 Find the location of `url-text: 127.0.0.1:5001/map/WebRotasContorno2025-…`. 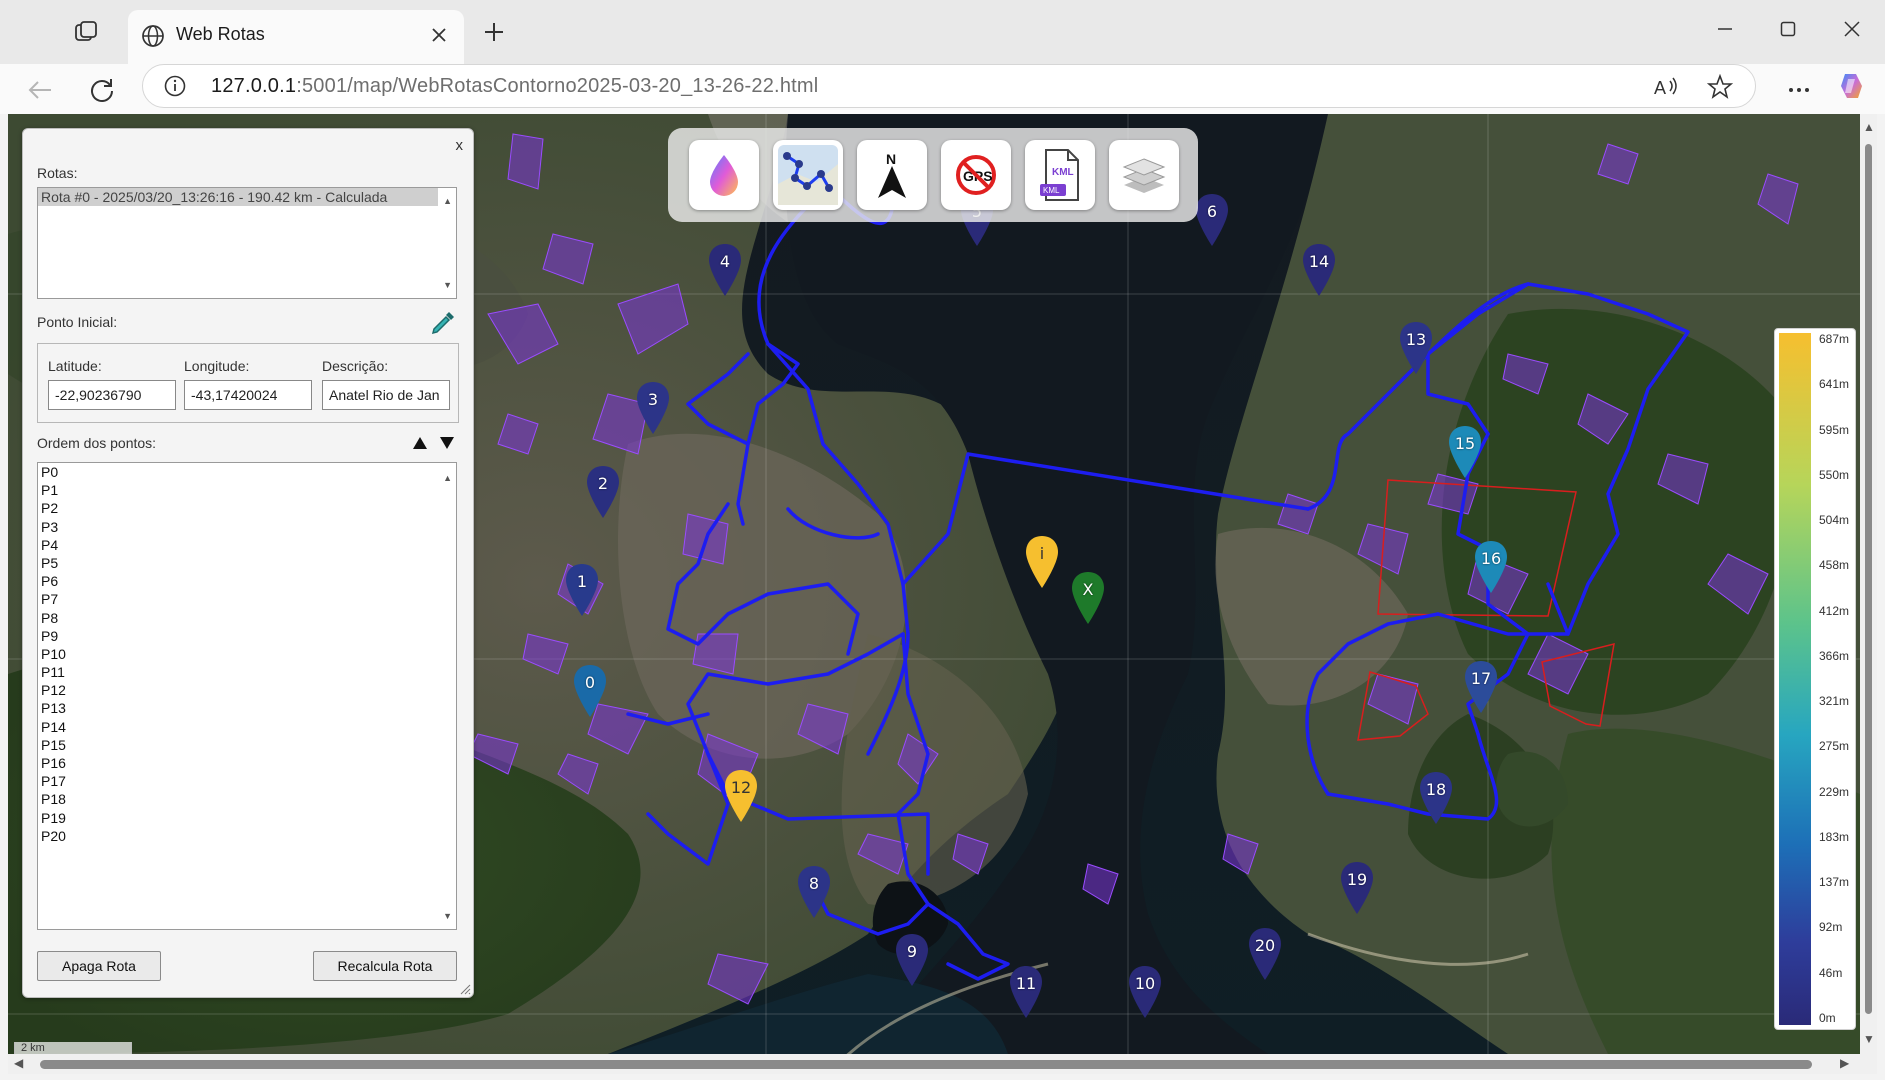

url-text: 127.0.0.1:5001/map/WebRotasContorno2025-… is located at coordinates (514, 86).